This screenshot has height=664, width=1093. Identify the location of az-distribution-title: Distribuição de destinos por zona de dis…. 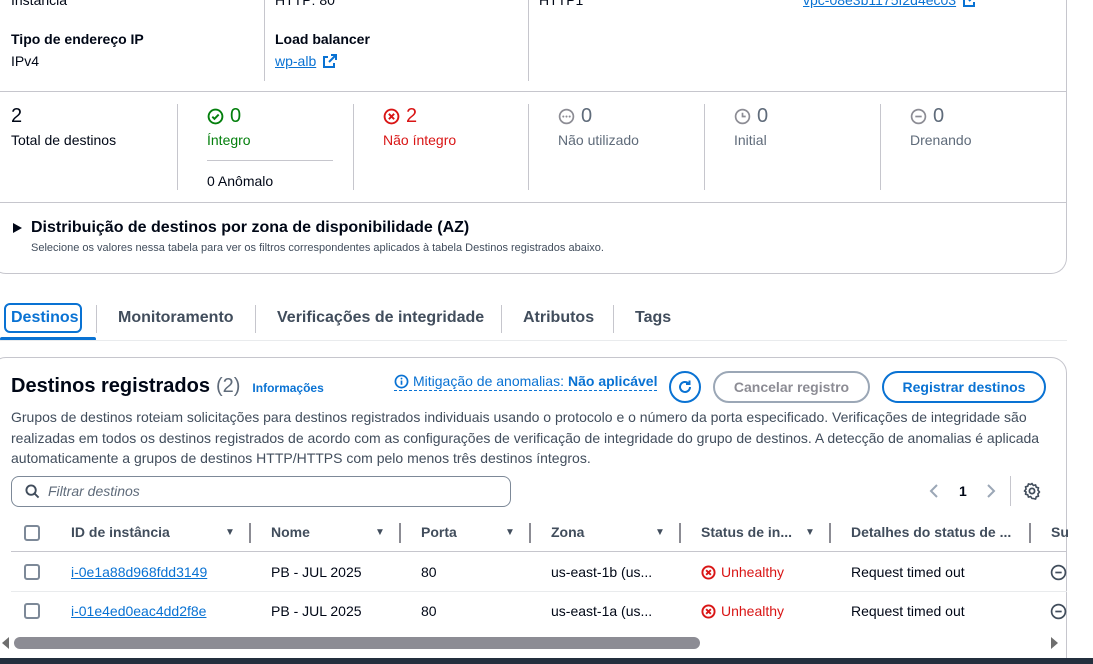
(250, 227).